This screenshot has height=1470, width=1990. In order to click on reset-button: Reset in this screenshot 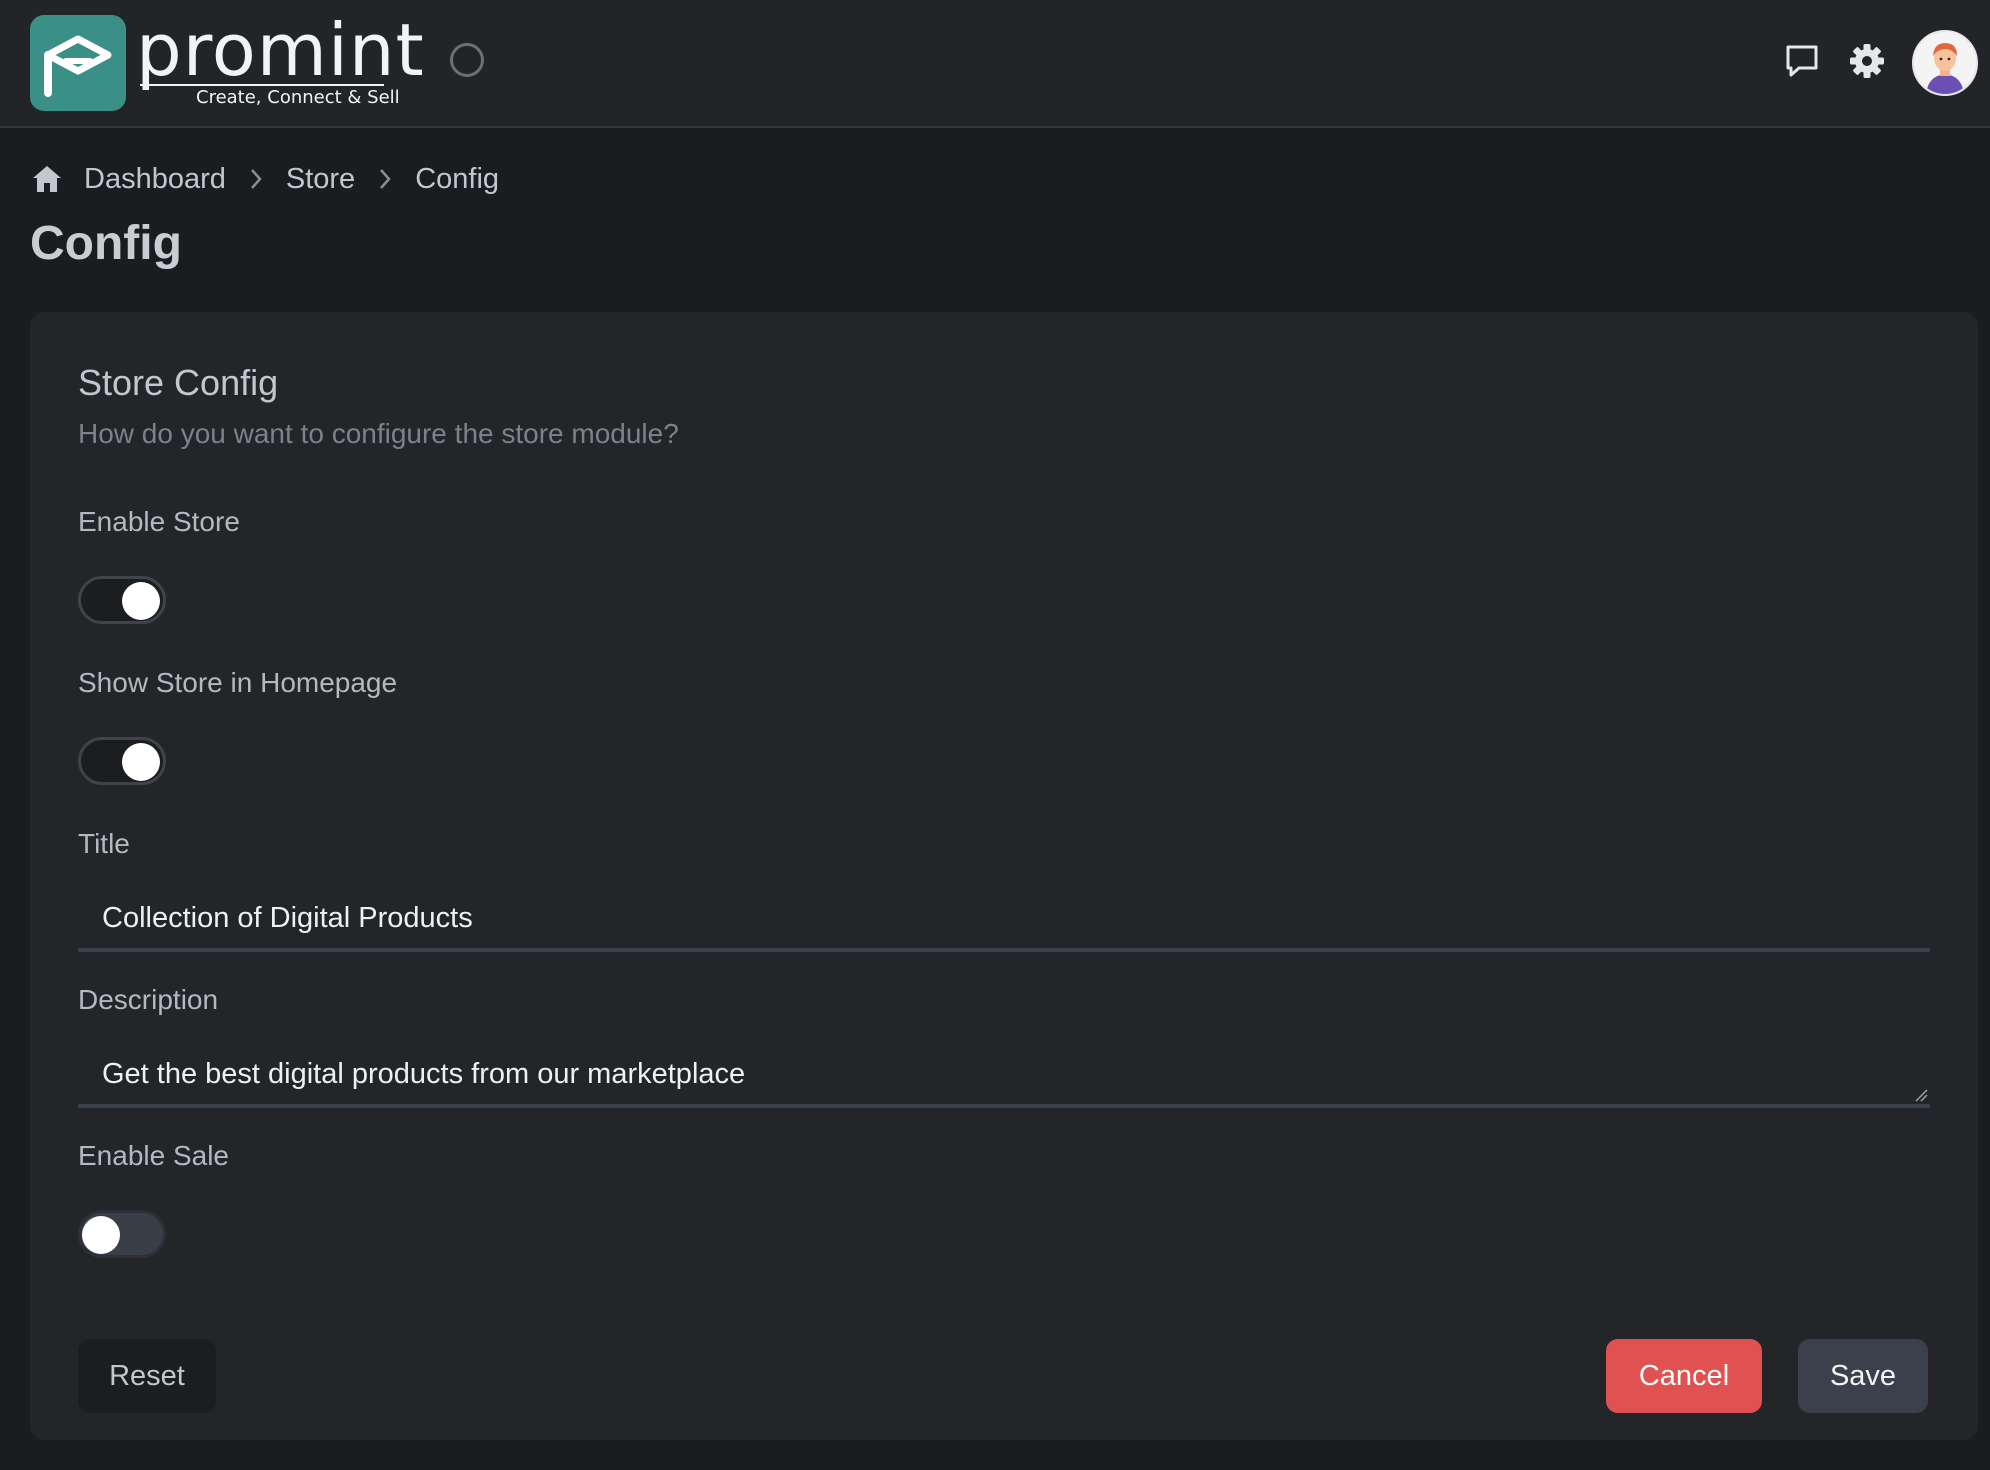, I will do `click(147, 1376)`.